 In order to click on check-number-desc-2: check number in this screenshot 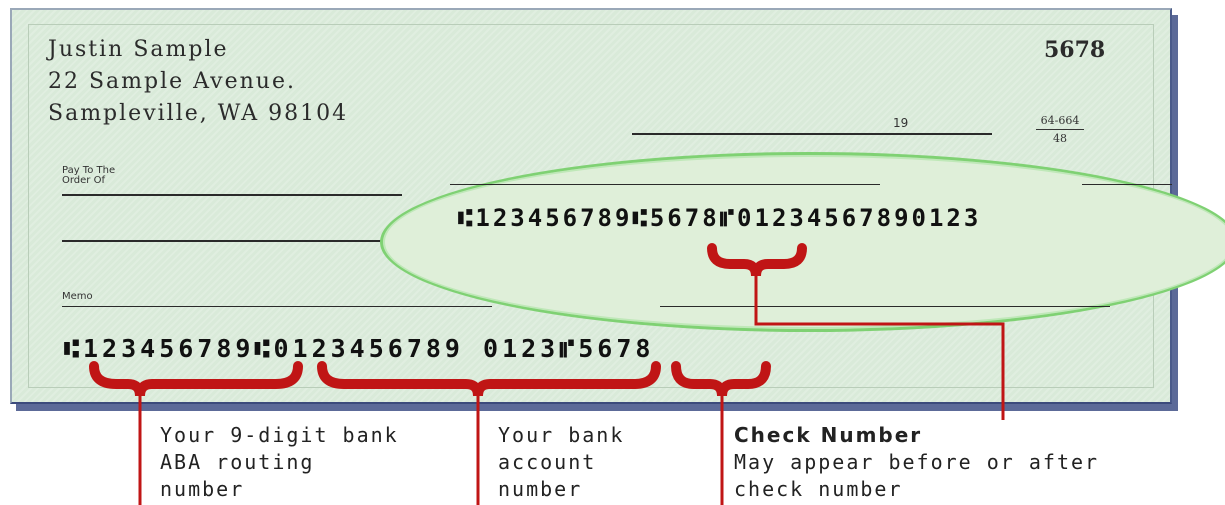, I will do `click(818, 489)`.